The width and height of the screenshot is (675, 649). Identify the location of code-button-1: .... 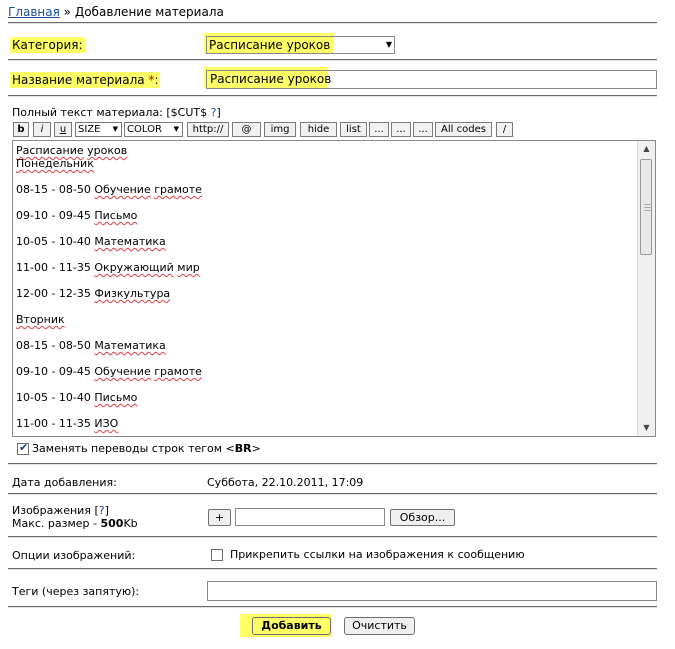
(379, 129).